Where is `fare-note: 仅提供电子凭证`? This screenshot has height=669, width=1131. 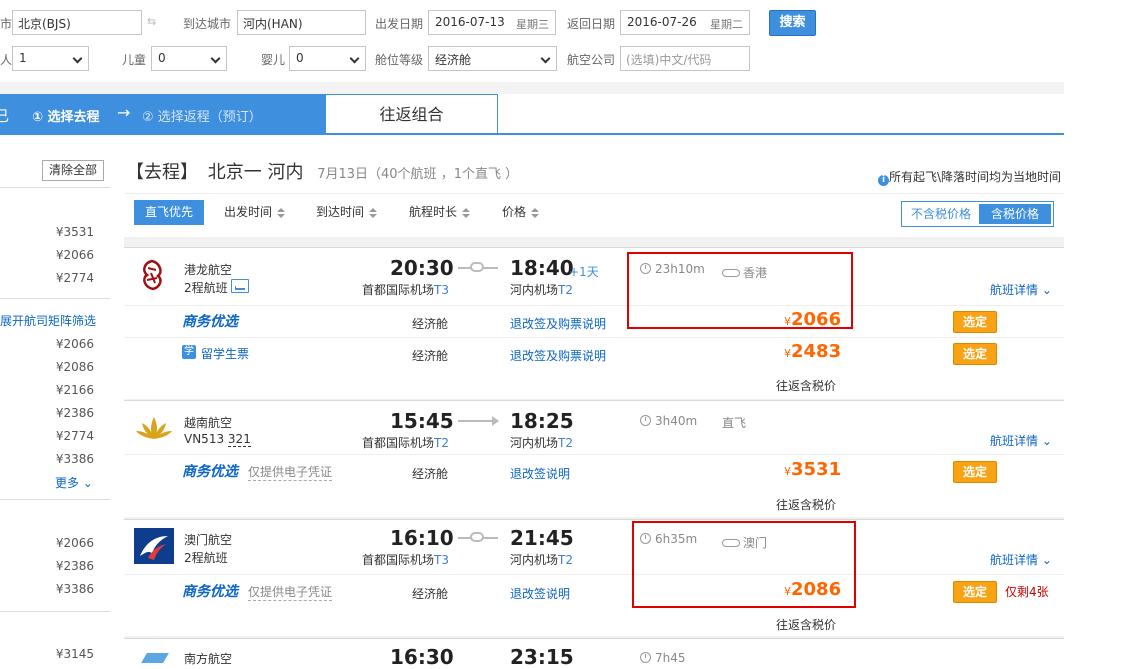 fare-note: 仅提供电子凭证 is located at coordinates (290, 593).